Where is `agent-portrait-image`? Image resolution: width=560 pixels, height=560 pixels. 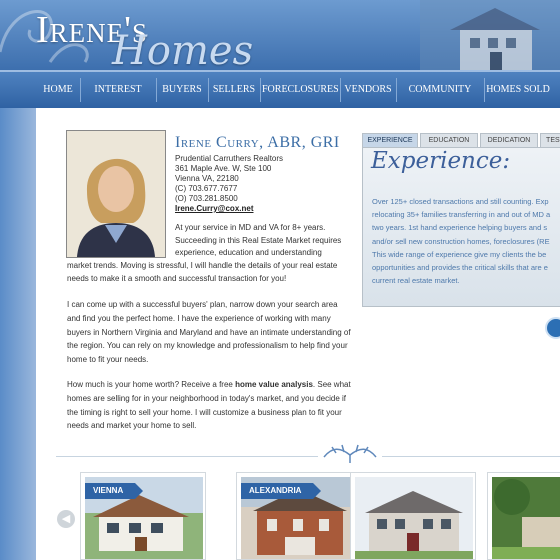
agent-portrait-image is located at coordinates (116, 194).